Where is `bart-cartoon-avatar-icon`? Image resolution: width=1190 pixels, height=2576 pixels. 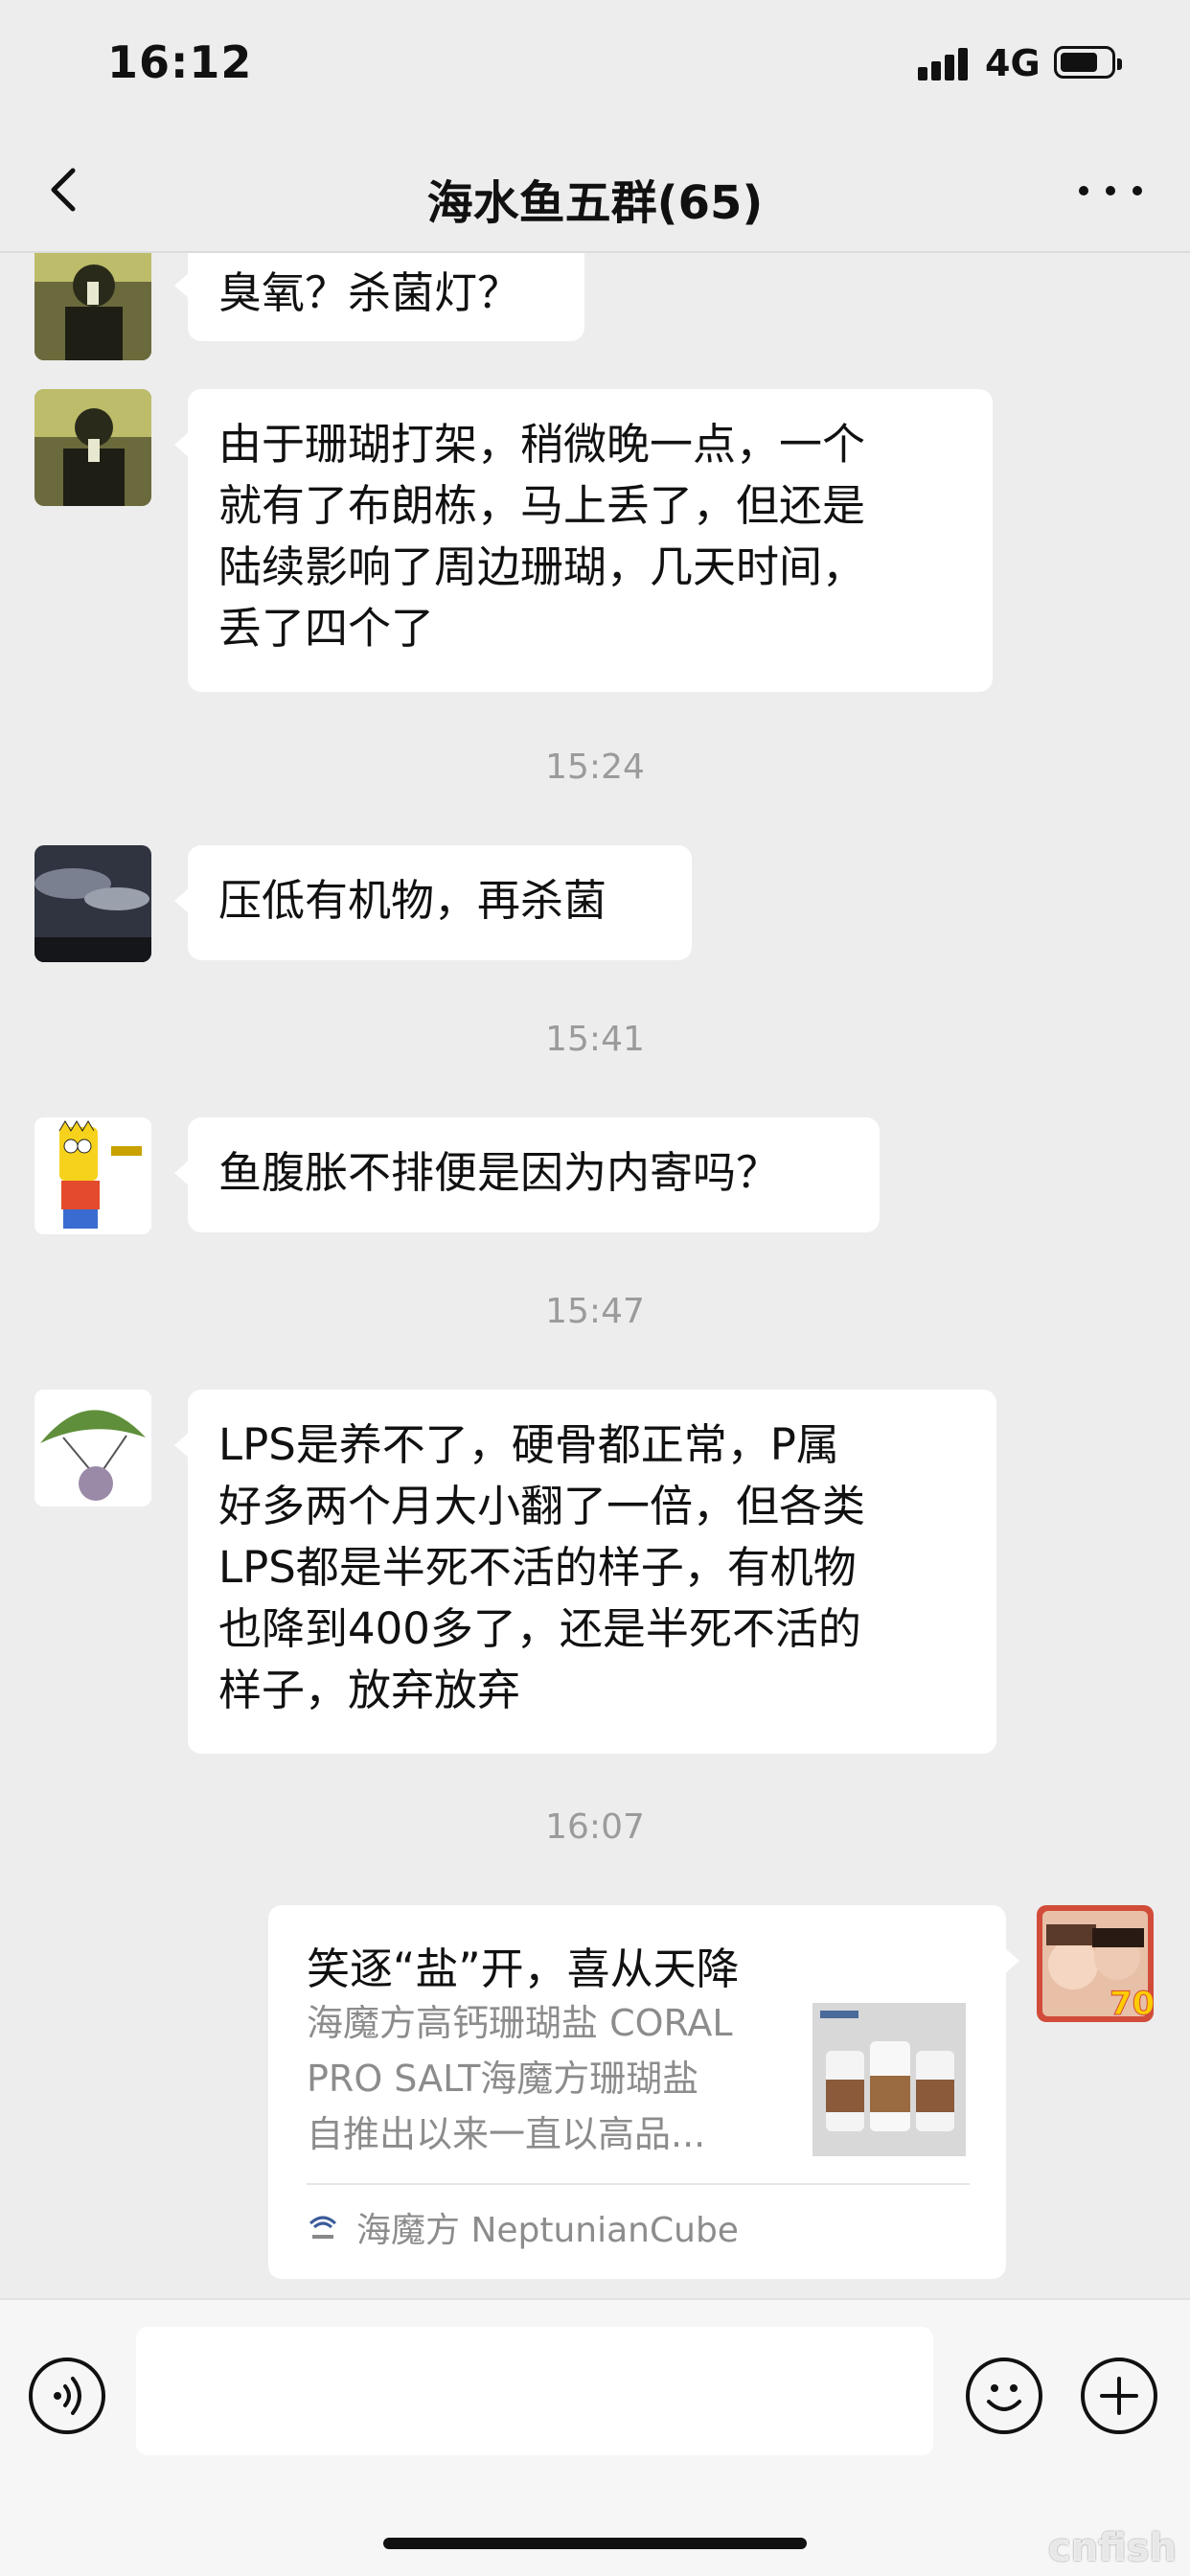
bart-cartoon-avatar-icon is located at coordinates (93, 1176).